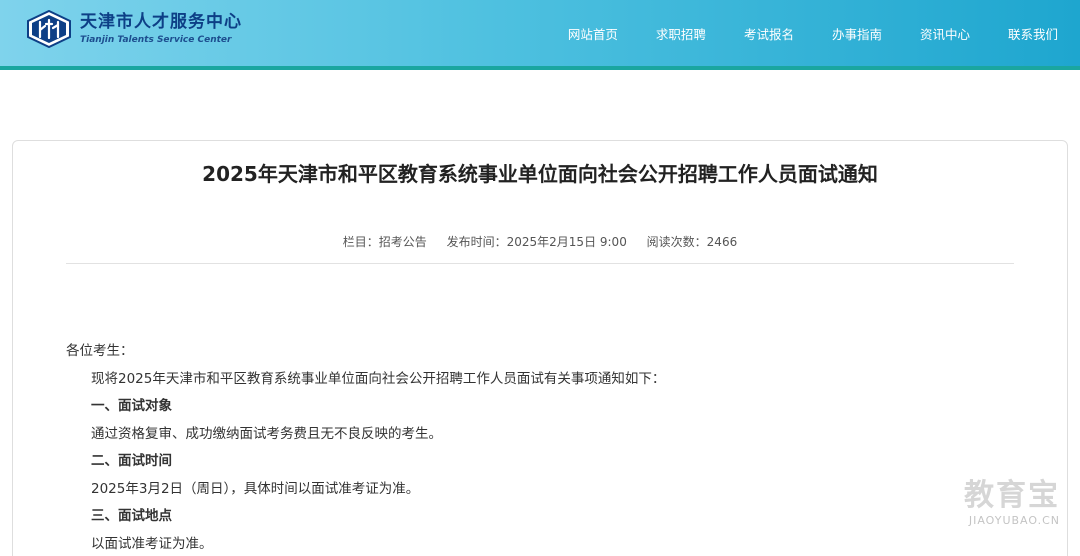 The width and height of the screenshot is (1080, 556). What do you see at coordinates (593, 33) in the screenshot?
I see `nav-home: 网站首页` at bounding box center [593, 33].